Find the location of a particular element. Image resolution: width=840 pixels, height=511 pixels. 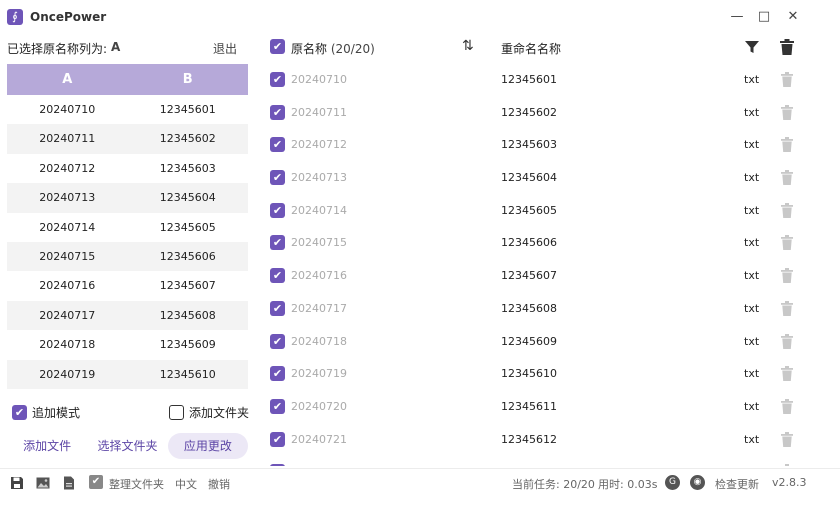

select-all-checkbox: ✔ is located at coordinates (277, 46).